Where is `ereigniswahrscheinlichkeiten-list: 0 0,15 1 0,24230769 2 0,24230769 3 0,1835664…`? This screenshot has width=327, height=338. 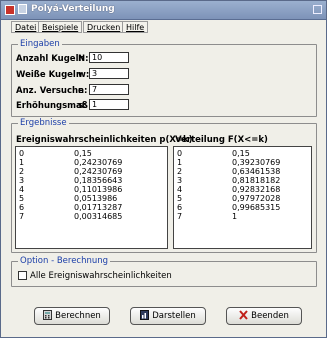 ereigniswahrscheinlichkeiten-list: 0 0,15 1 0,24230769 2 0,24230769 3 0,1835664… is located at coordinates (91, 197).